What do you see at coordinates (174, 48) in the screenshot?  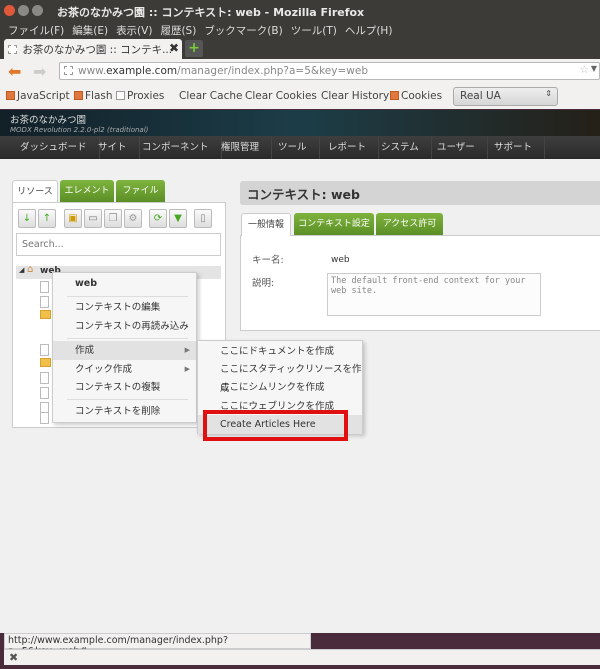 I see `close-tab-icon: ✖` at bounding box center [174, 48].